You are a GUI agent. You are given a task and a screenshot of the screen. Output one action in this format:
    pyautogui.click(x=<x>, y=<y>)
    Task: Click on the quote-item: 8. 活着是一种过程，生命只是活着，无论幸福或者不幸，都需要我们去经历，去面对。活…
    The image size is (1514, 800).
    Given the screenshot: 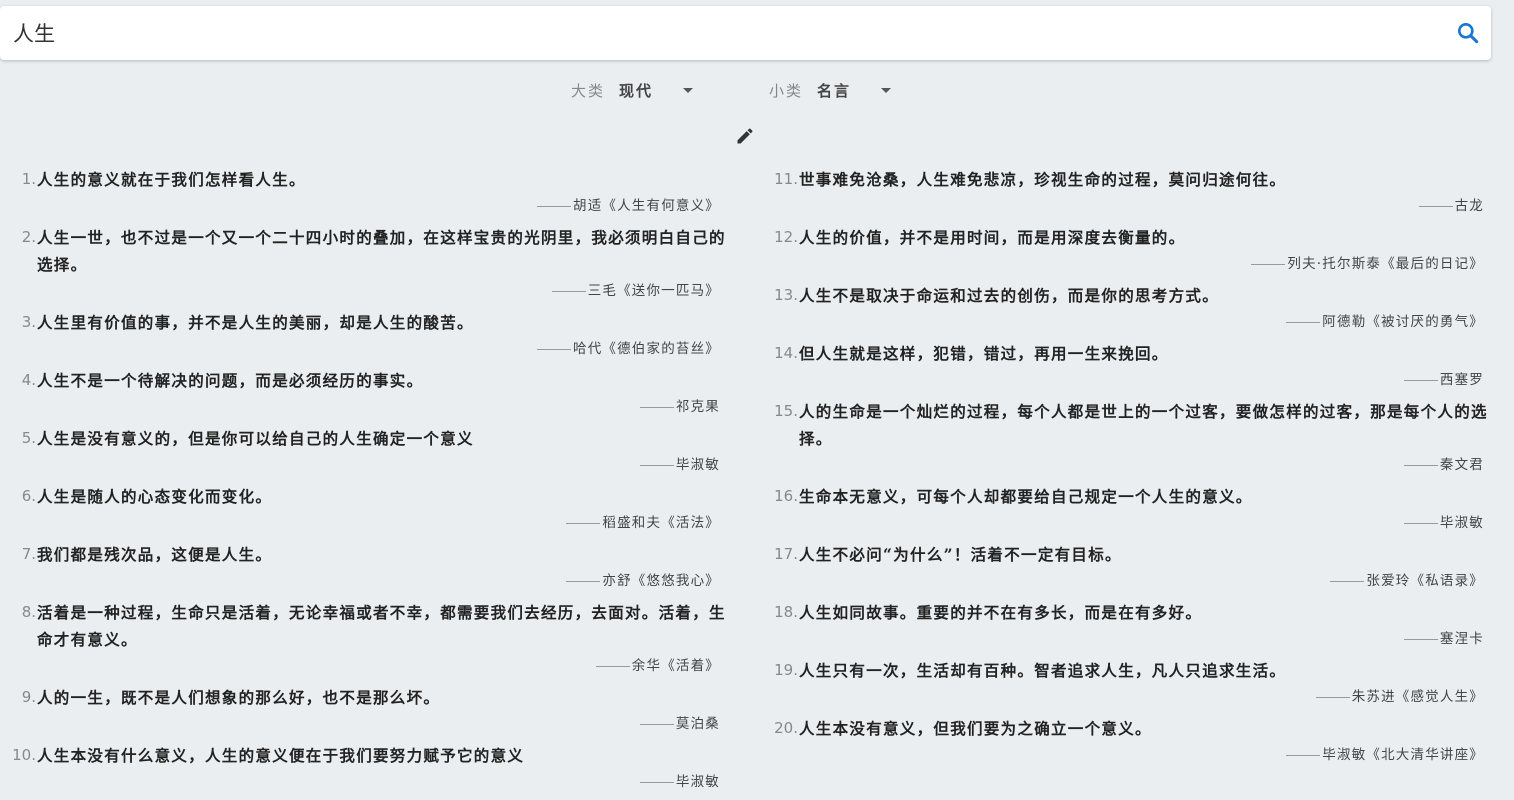 What is the action you would take?
    pyautogui.click(x=363, y=637)
    